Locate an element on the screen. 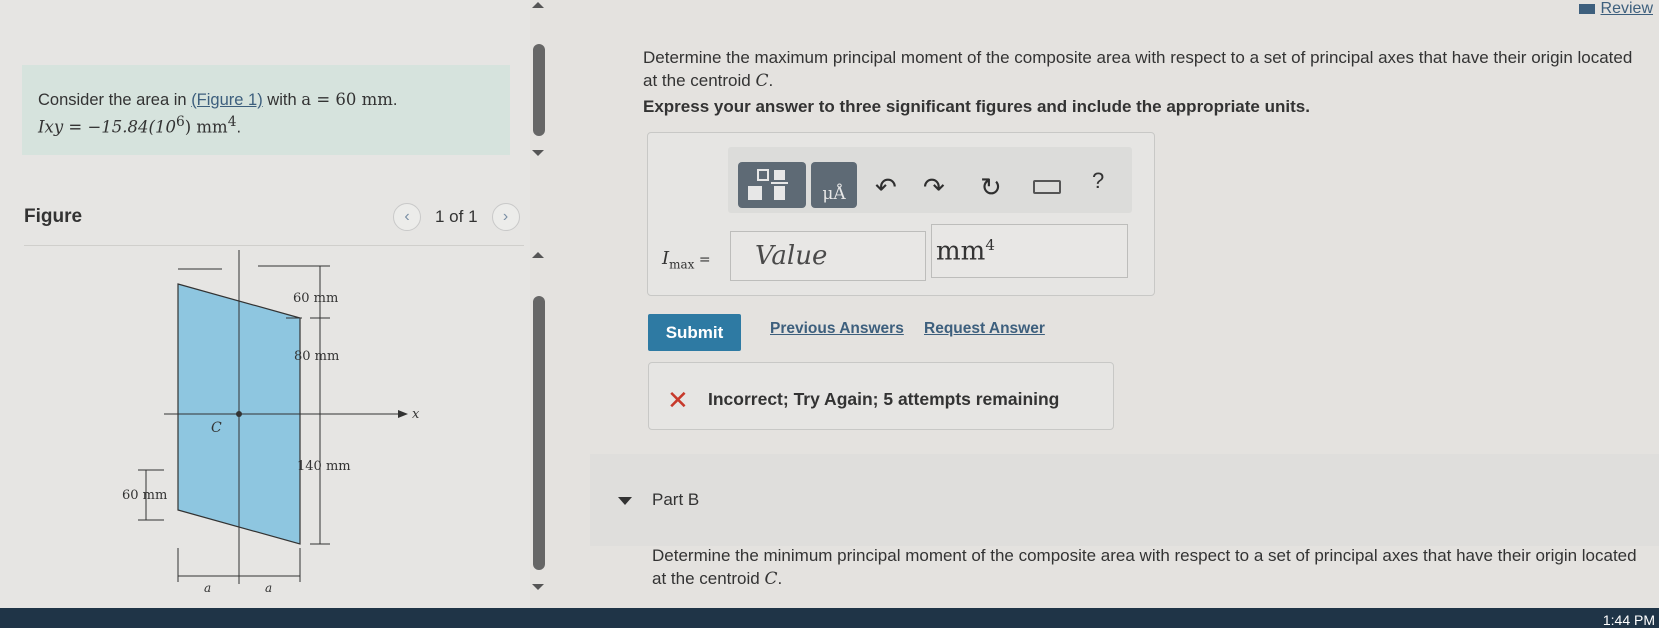  templates-icon is located at coordinates (768, 184).